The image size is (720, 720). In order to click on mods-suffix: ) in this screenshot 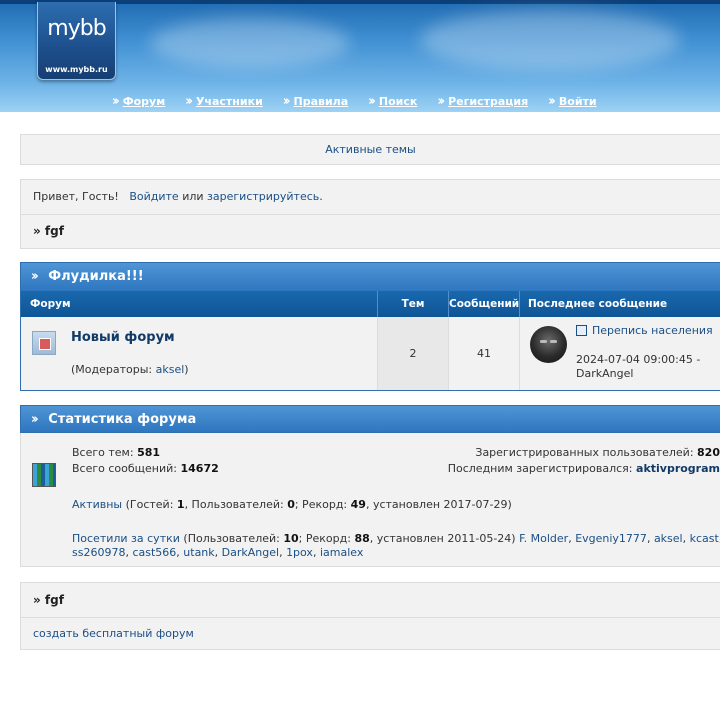, I will do `click(186, 369)`.